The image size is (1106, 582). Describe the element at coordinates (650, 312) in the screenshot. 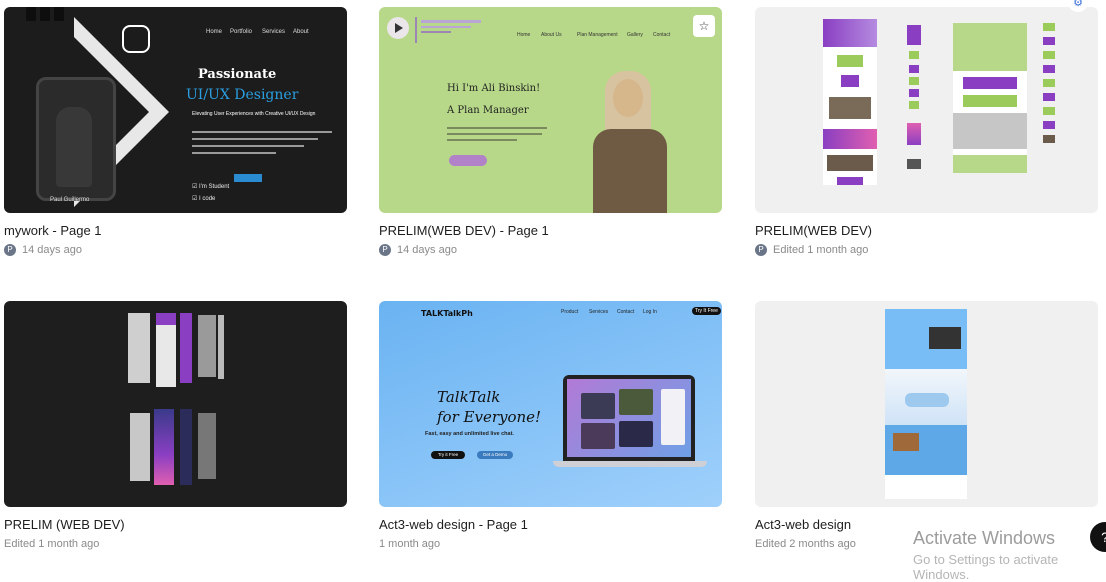

I see `nav-link: Log In` at that location.